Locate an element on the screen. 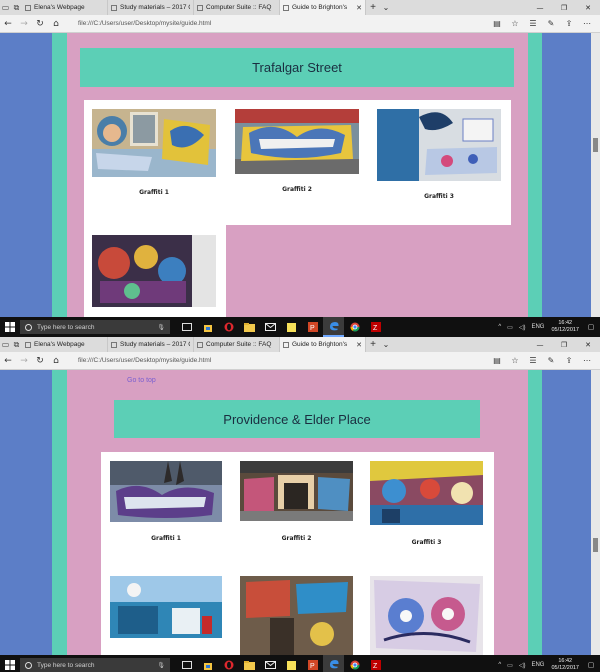 The width and height of the screenshot is (600, 672). graffiti-image is located at coordinates (439, 145).